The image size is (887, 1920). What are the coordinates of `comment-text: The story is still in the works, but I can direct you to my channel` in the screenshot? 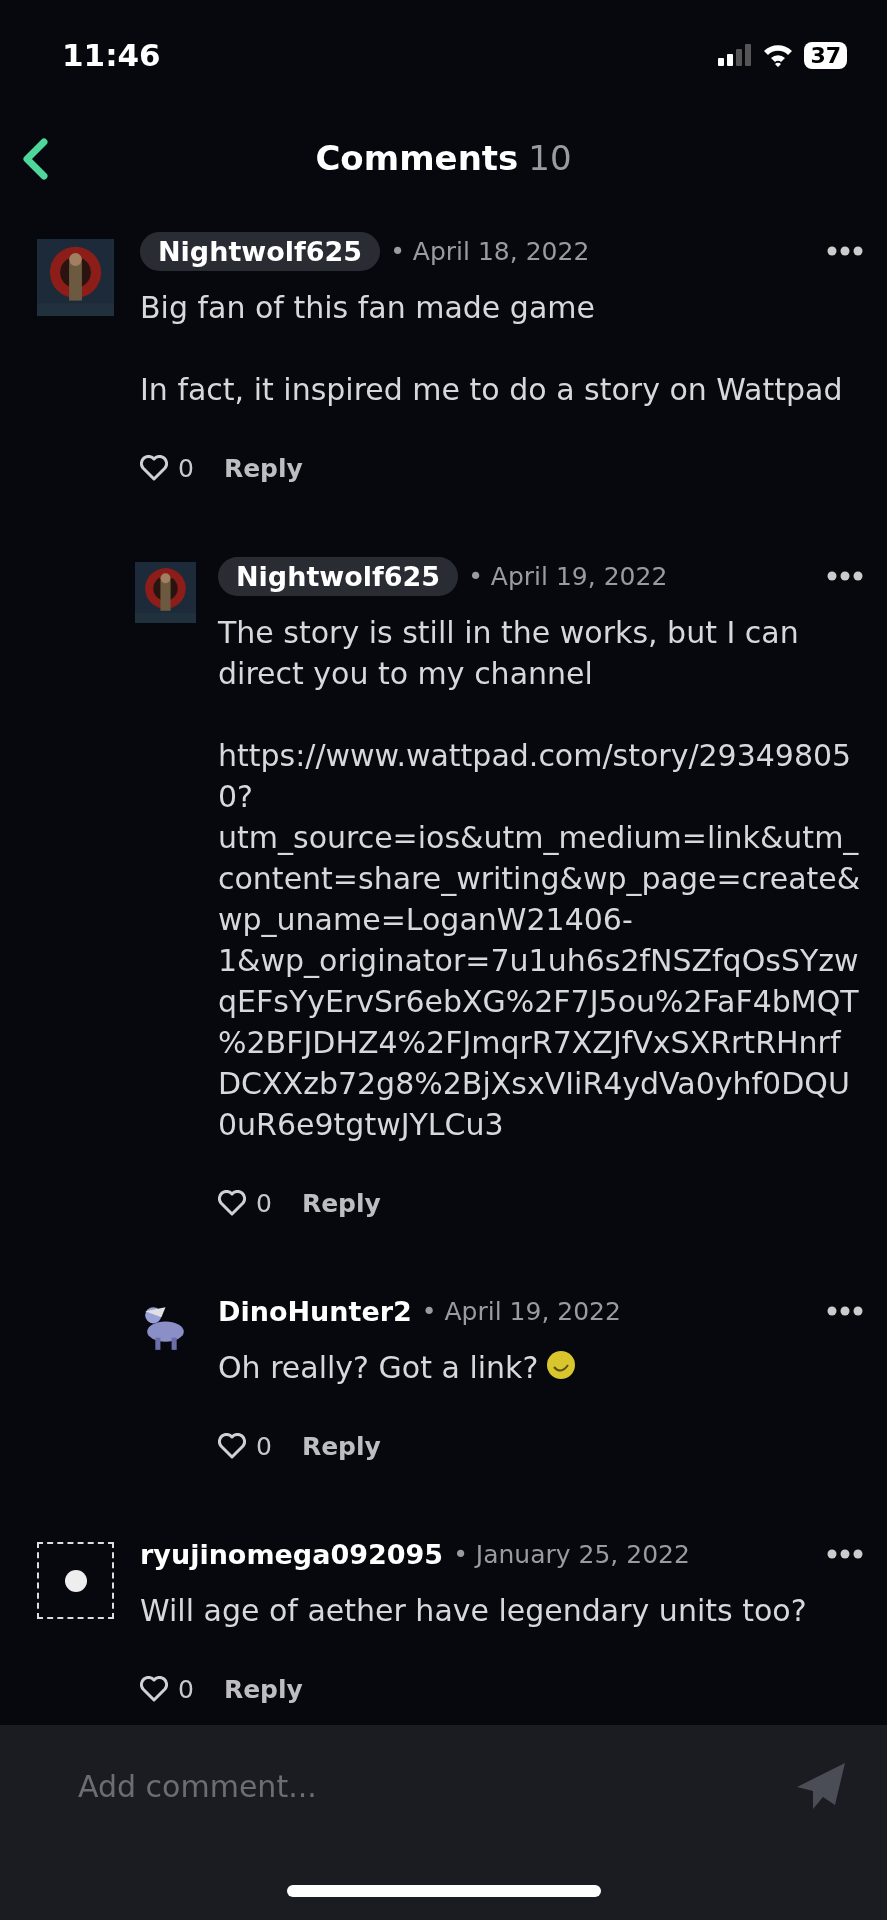 It's located at (509, 653).